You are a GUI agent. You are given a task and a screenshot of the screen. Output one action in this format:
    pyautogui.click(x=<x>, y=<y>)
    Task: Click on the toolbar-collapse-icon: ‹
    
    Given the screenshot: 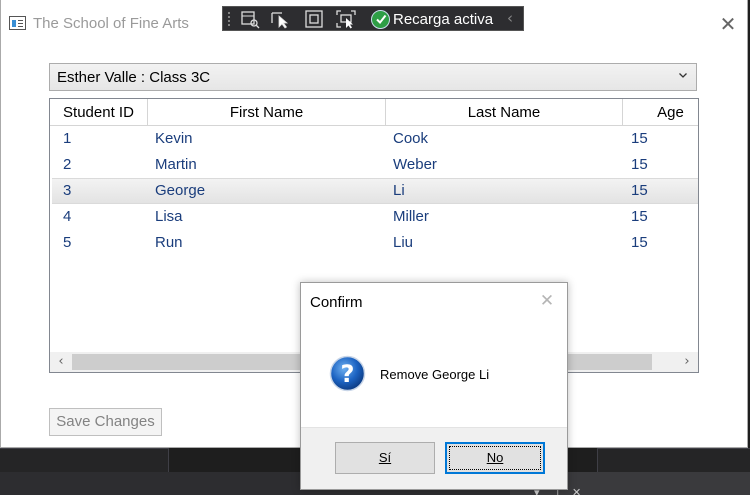 What is the action you would take?
    pyautogui.click(x=510, y=18)
    